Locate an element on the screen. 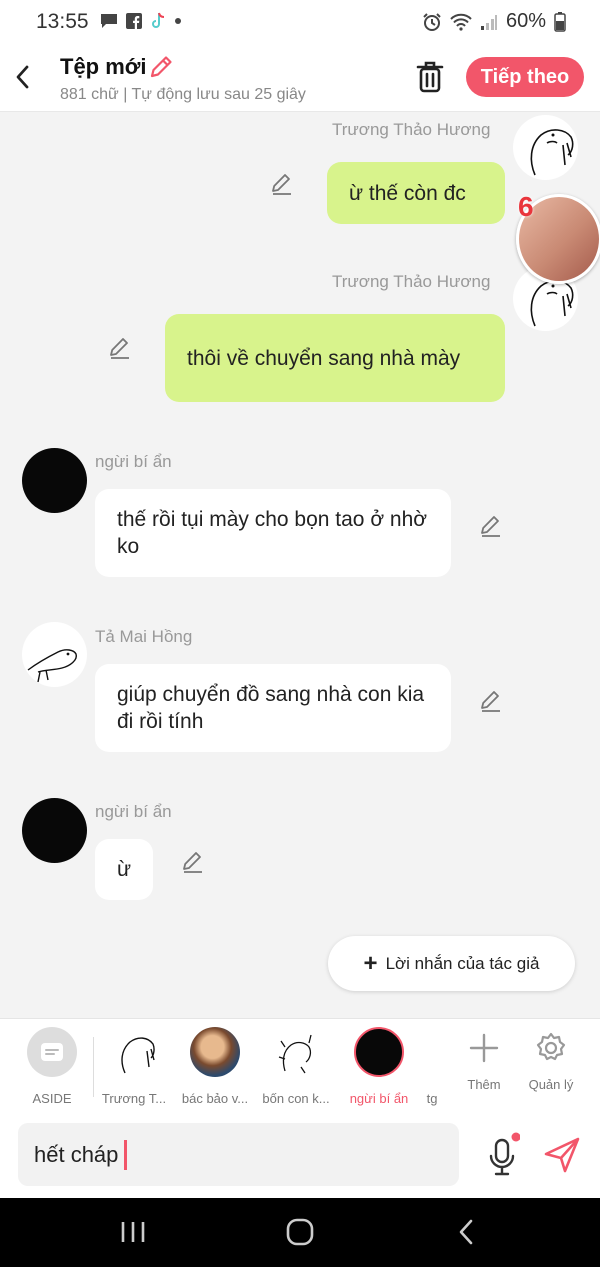 Image resolution: width=600 pixels, height=1267 pixels. manage-label: Quản lý is located at coordinates (551, 1084).